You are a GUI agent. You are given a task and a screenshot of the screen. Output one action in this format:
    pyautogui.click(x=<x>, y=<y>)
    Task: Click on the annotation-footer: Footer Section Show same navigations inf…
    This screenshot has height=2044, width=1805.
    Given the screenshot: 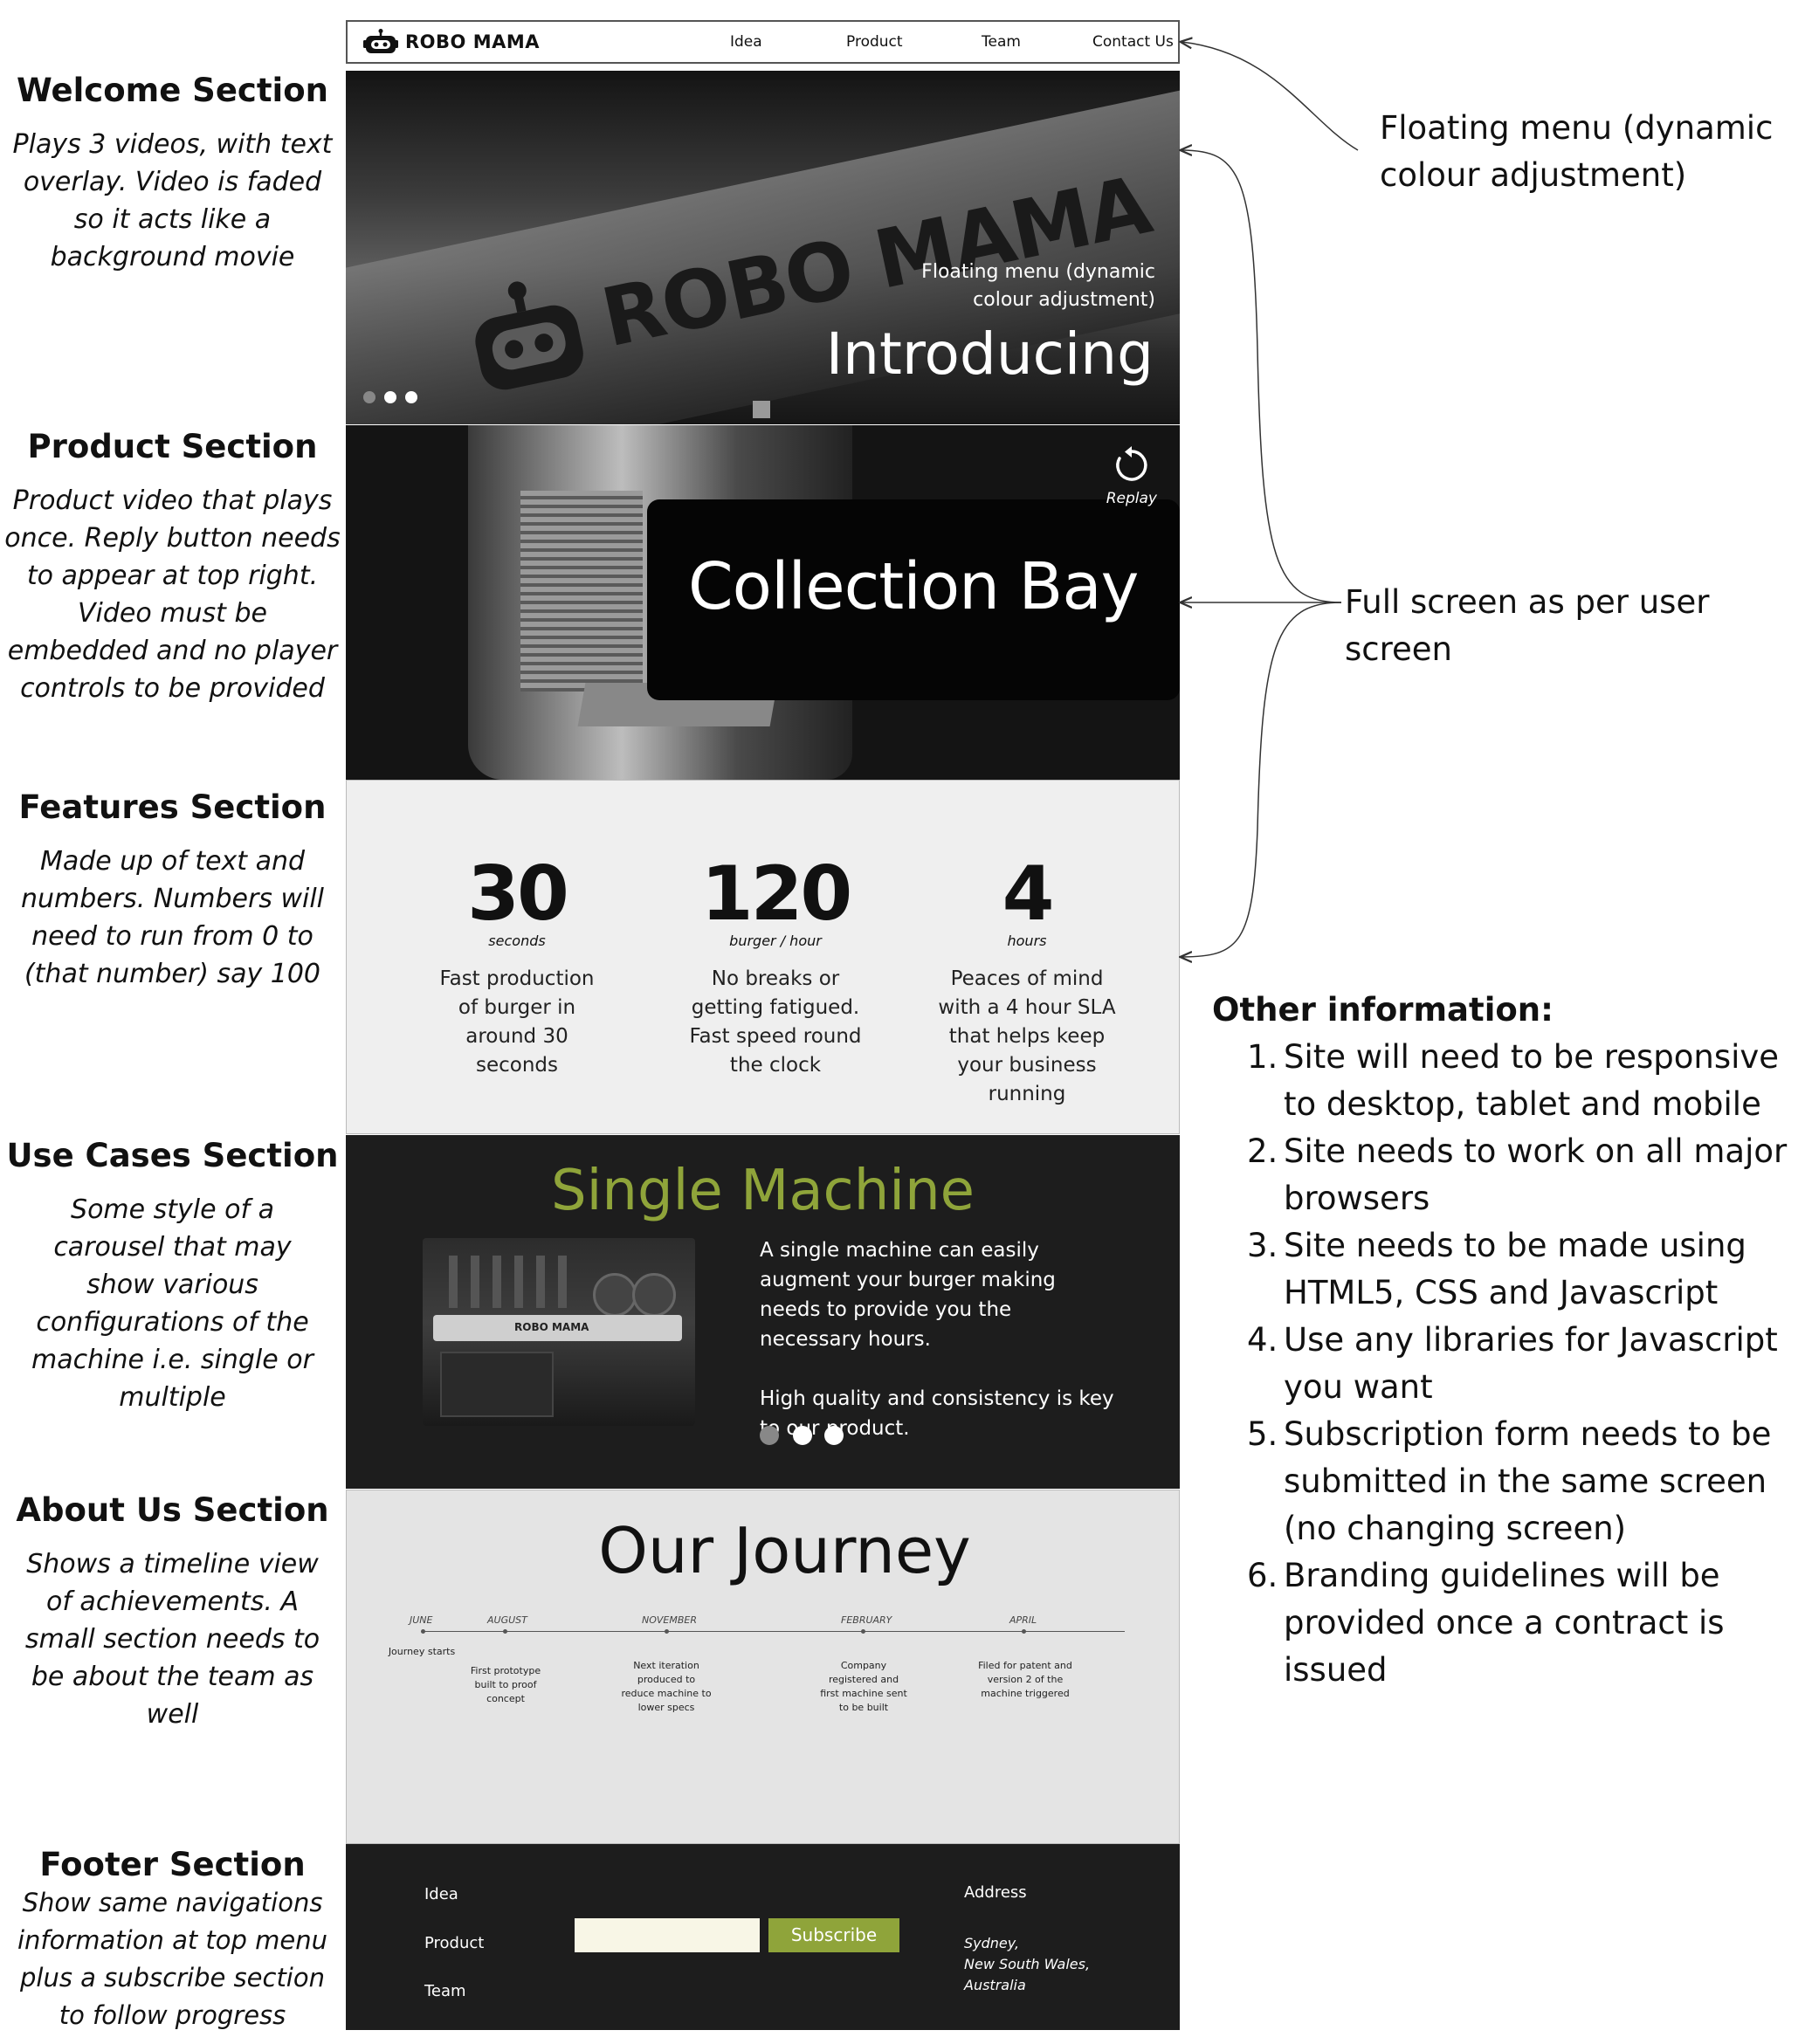 What is the action you would take?
    pyautogui.click(x=172, y=1940)
    